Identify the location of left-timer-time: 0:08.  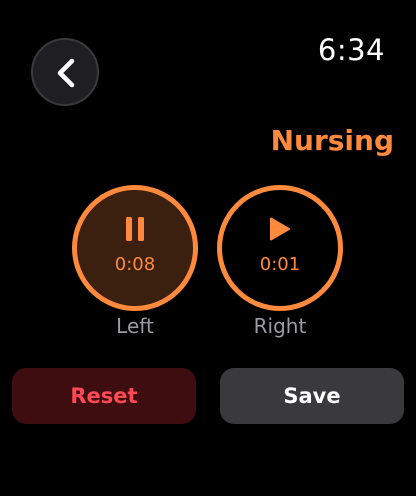
(135, 264).